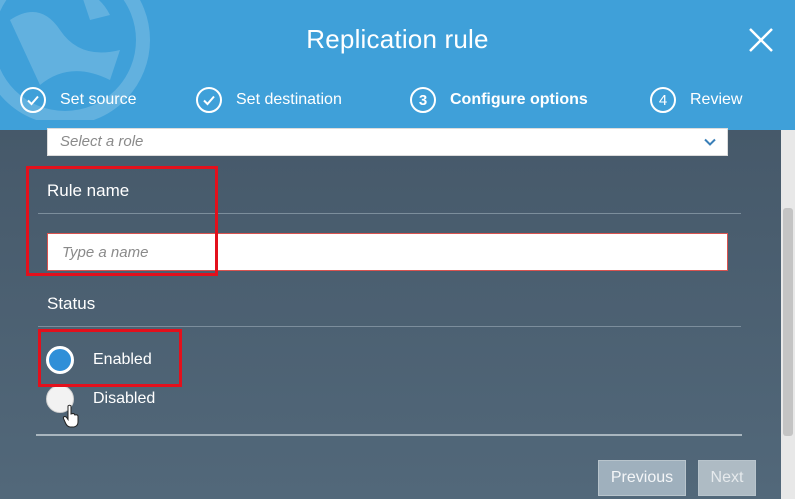 The width and height of the screenshot is (795, 499). What do you see at coordinates (663, 100) in the screenshot?
I see `step-number: 4` at bounding box center [663, 100].